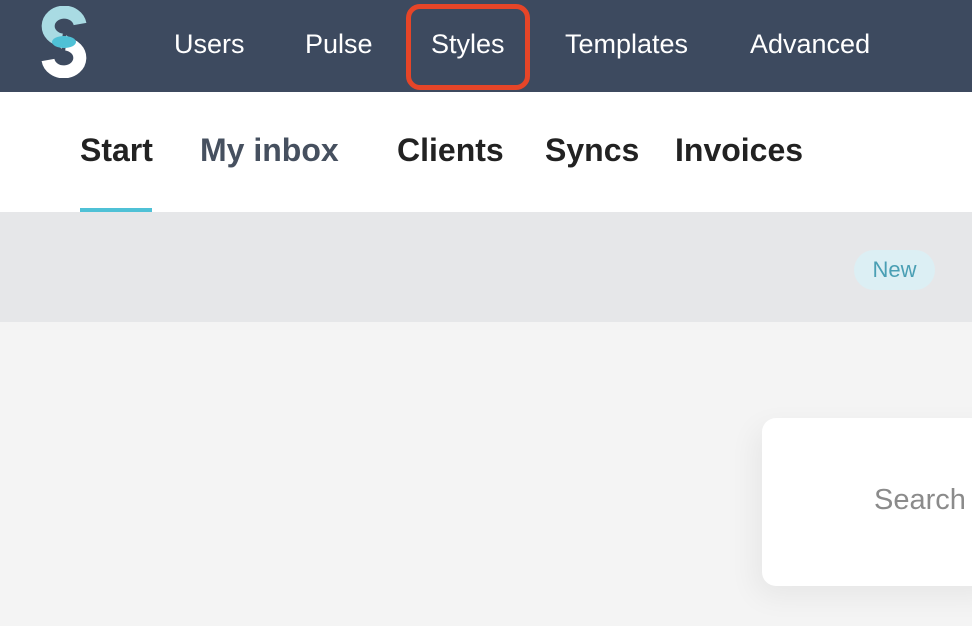 The image size is (972, 626). What do you see at coordinates (923, 500) in the screenshot?
I see `search-input: Search f` at bounding box center [923, 500].